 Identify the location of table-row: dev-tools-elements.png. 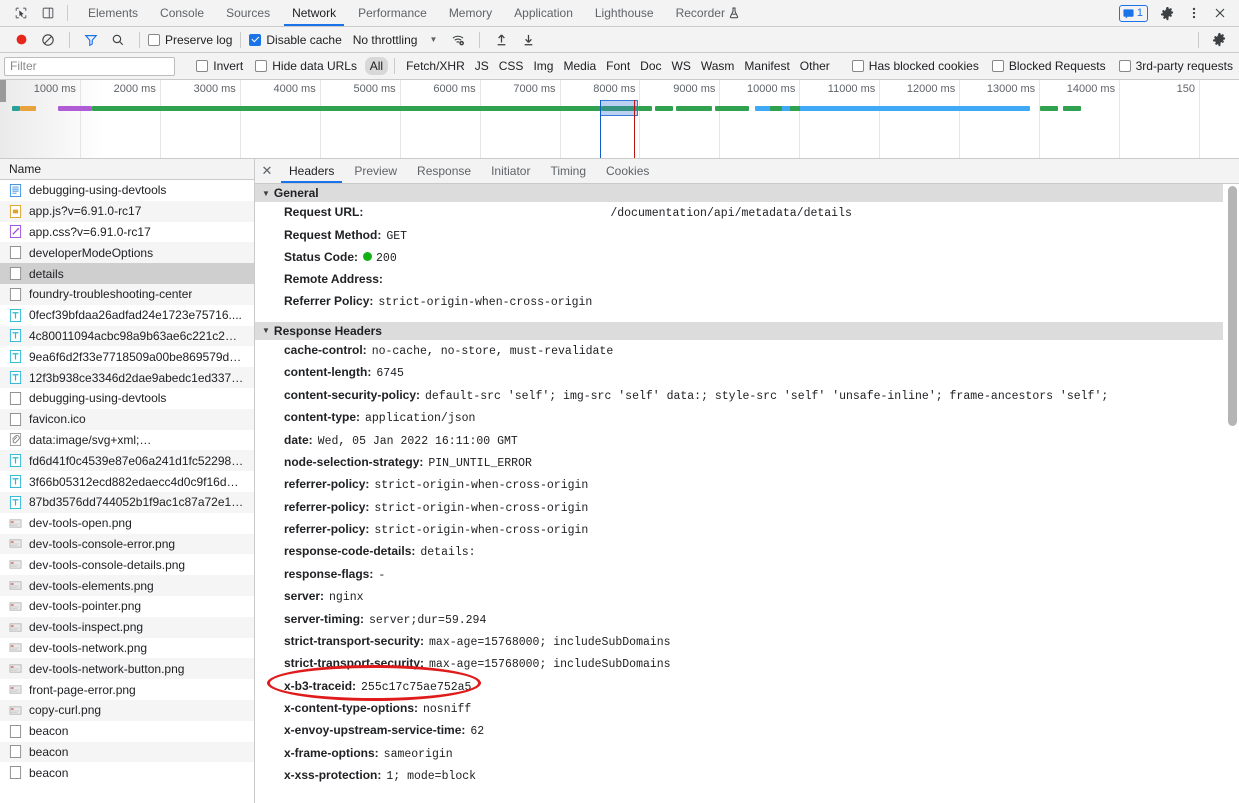
(127, 585).